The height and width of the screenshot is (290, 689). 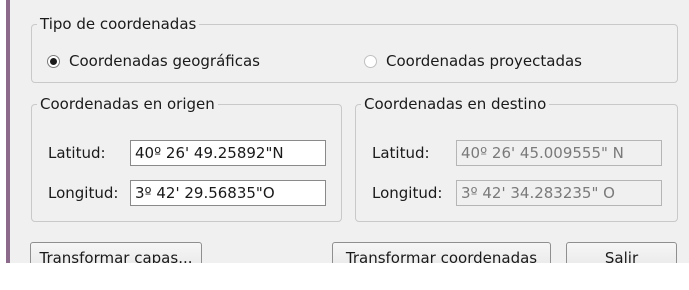 What do you see at coordinates (228, 193) in the screenshot?
I see `origin-longitude-input` at bounding box center [228, 193].